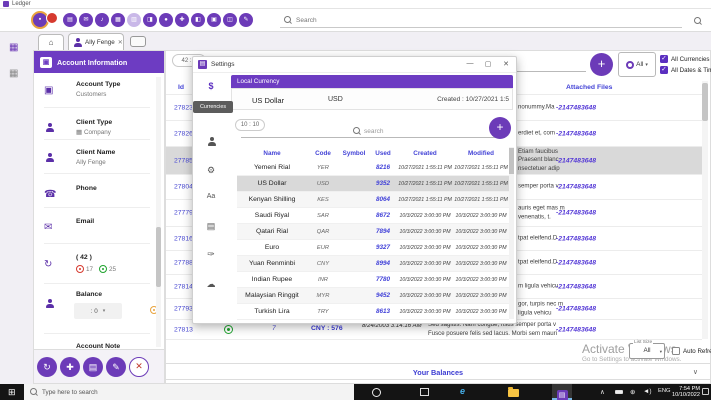 The width and height of the screenshot is (711, 400). I want to click on translate-nav-icon: Aa, so click(211, 196).